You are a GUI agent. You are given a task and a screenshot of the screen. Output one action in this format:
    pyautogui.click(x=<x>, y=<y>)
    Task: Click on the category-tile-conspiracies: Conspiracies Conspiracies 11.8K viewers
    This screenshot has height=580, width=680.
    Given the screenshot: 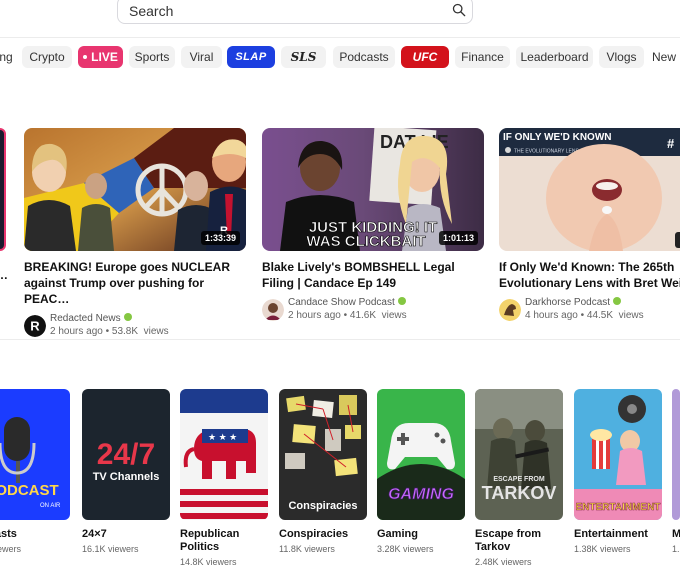 What is the action you would take?
    pyautogui.click(x=323, y=471)
    